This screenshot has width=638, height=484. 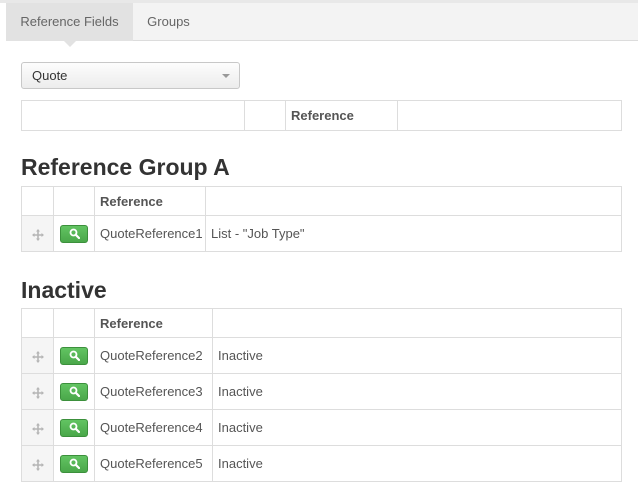 What do you see at coordinates (226, 76) in the screenshot?
I see `chevron-down-icon` at bounding box center [226, 76].